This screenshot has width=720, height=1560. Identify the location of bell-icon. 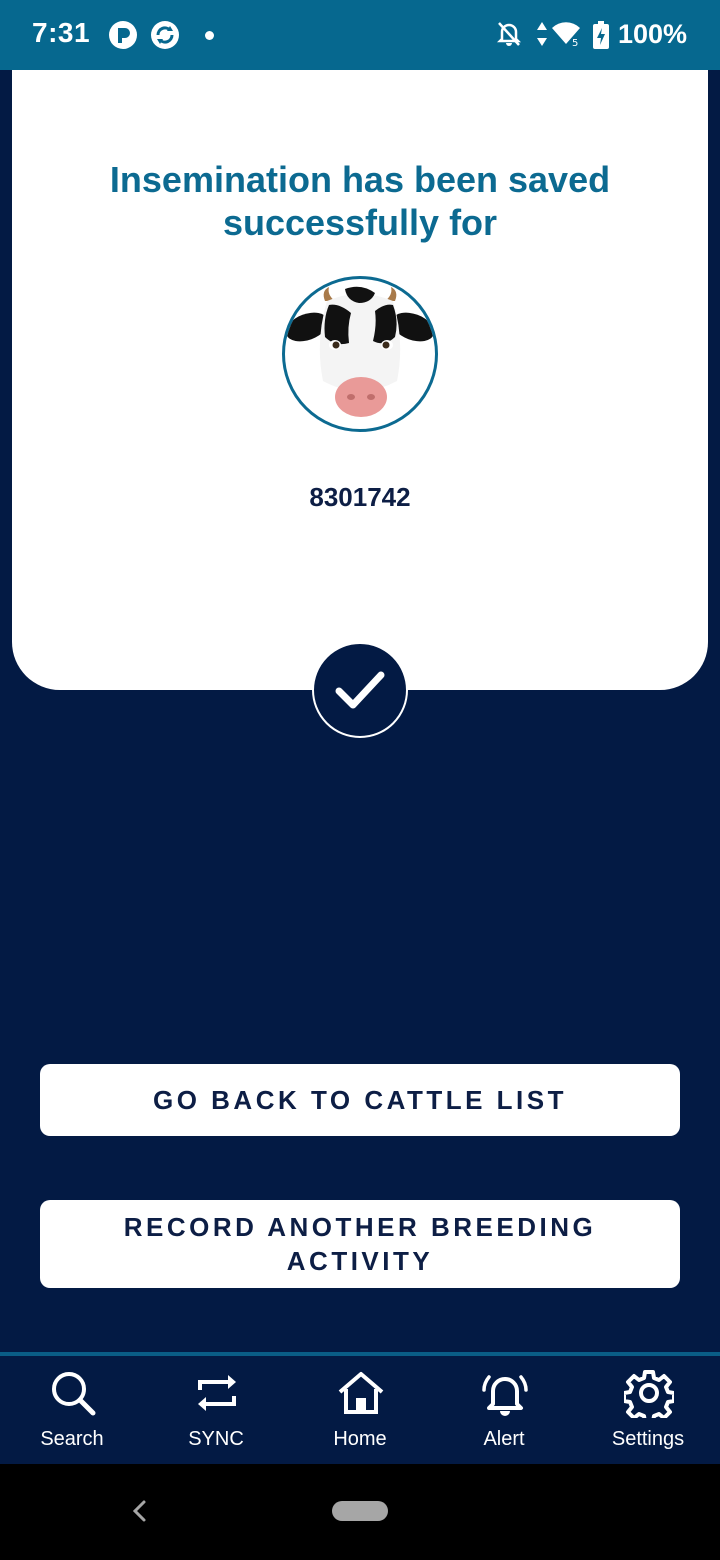
(505, 1395).